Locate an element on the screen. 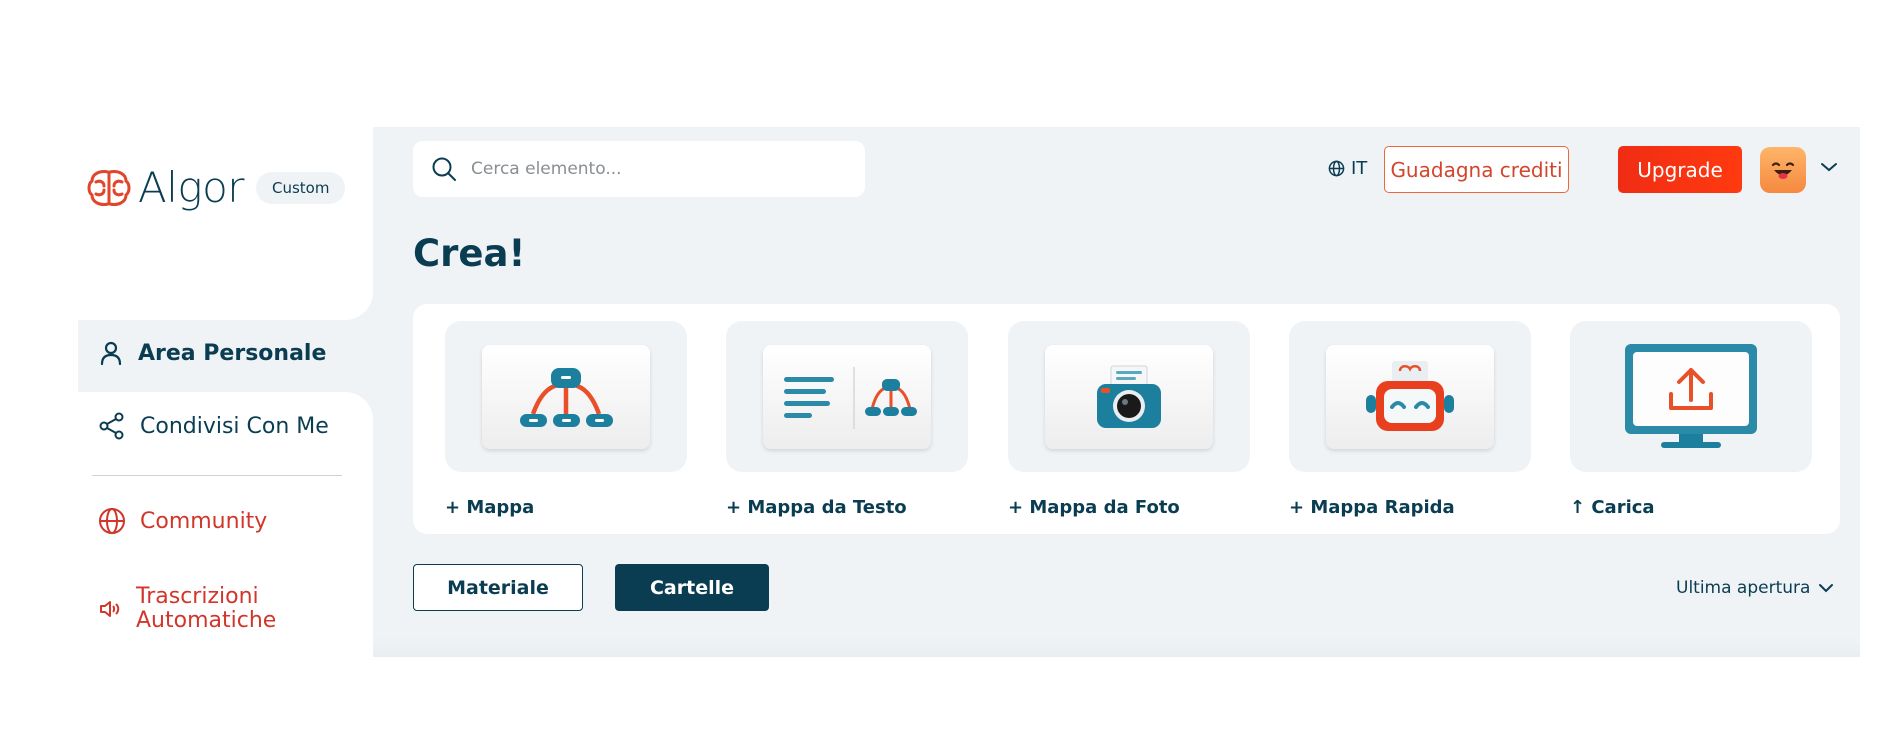 This screenshot has width=1897, height=729. sidebar-item-community: Community is located at coordinates (182, 521).